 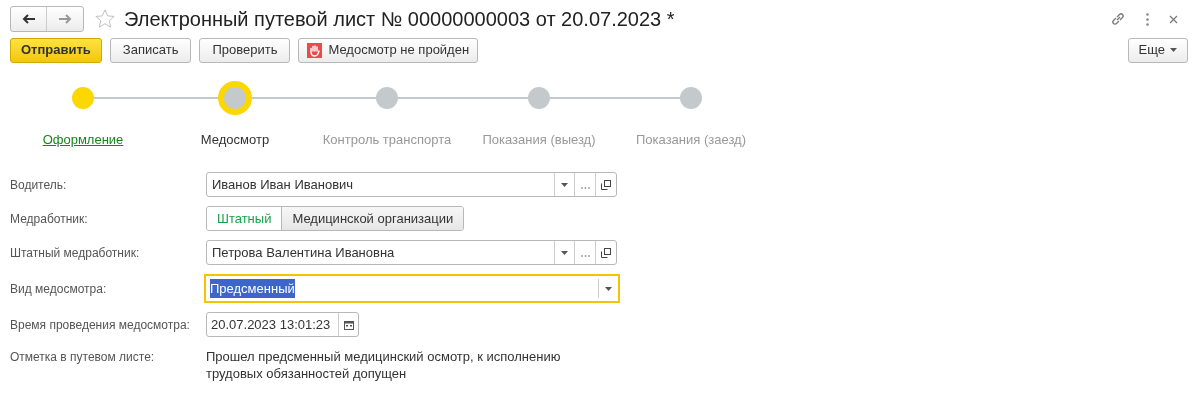 I want to click on select-field: Петрова Валентина Ивановна, so click(x=411, y=252).